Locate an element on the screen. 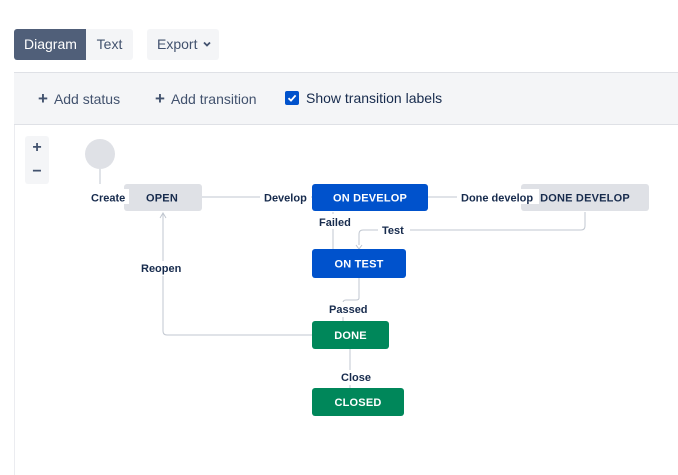 The image size is (678, 475). status-done: DONE is located at coordinates (350, 335).